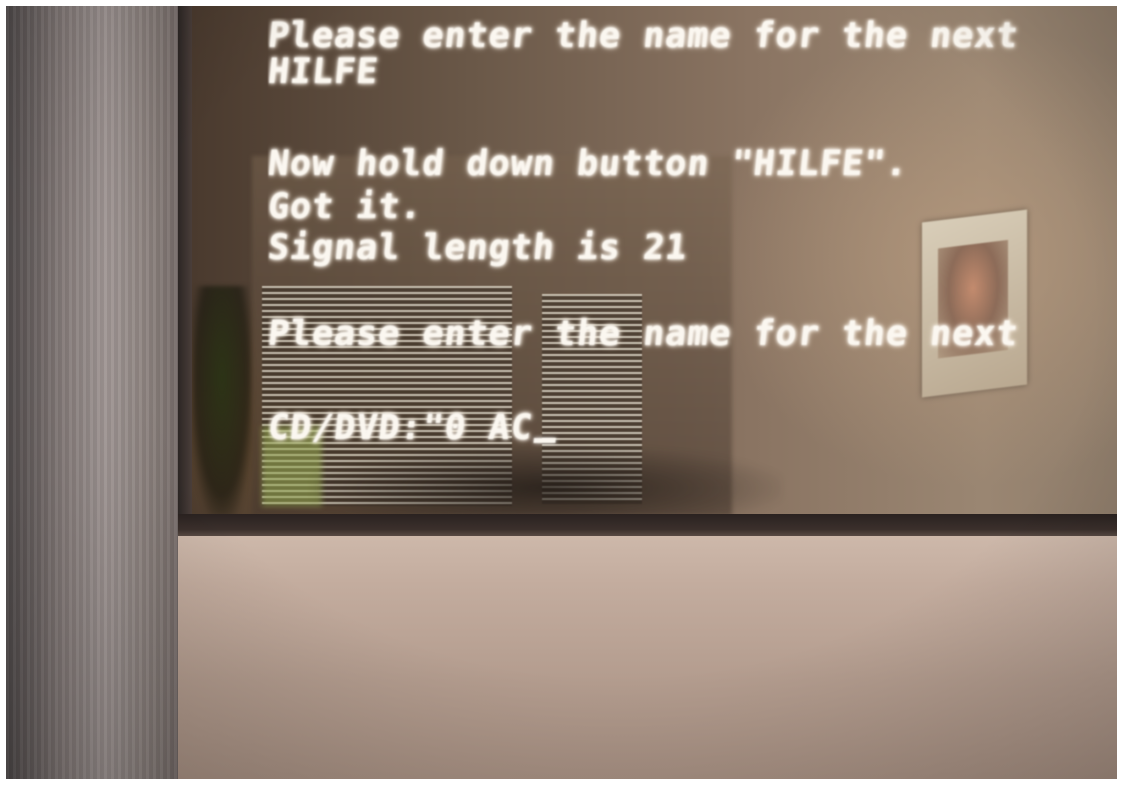  What do you see at coordinates (185, 276) in the screenshot?
I see `monitor-side-edge` at bounding box center [185, 276].